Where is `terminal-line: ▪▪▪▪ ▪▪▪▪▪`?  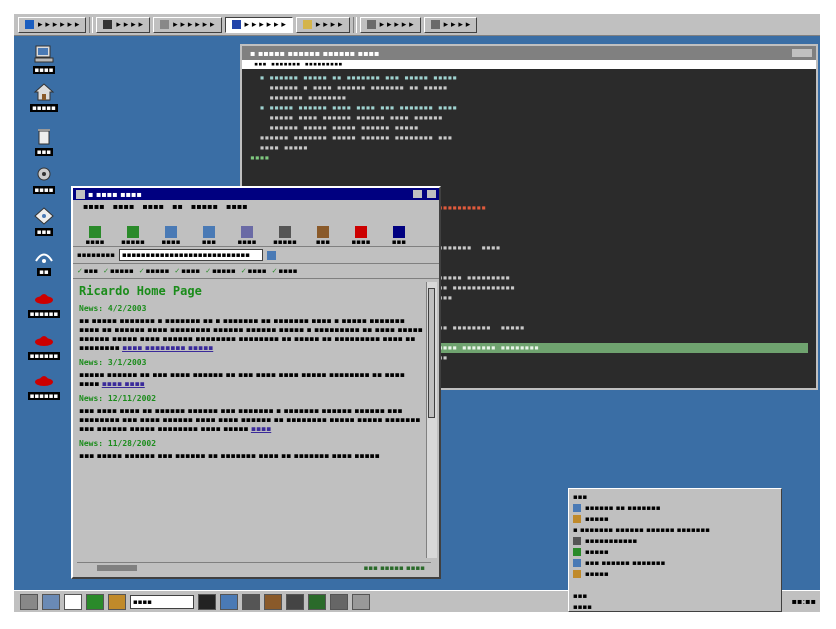 terminal-line: ▪▪▪▪ ▪▪▪▪▪ is located at coordinates (279, 147).